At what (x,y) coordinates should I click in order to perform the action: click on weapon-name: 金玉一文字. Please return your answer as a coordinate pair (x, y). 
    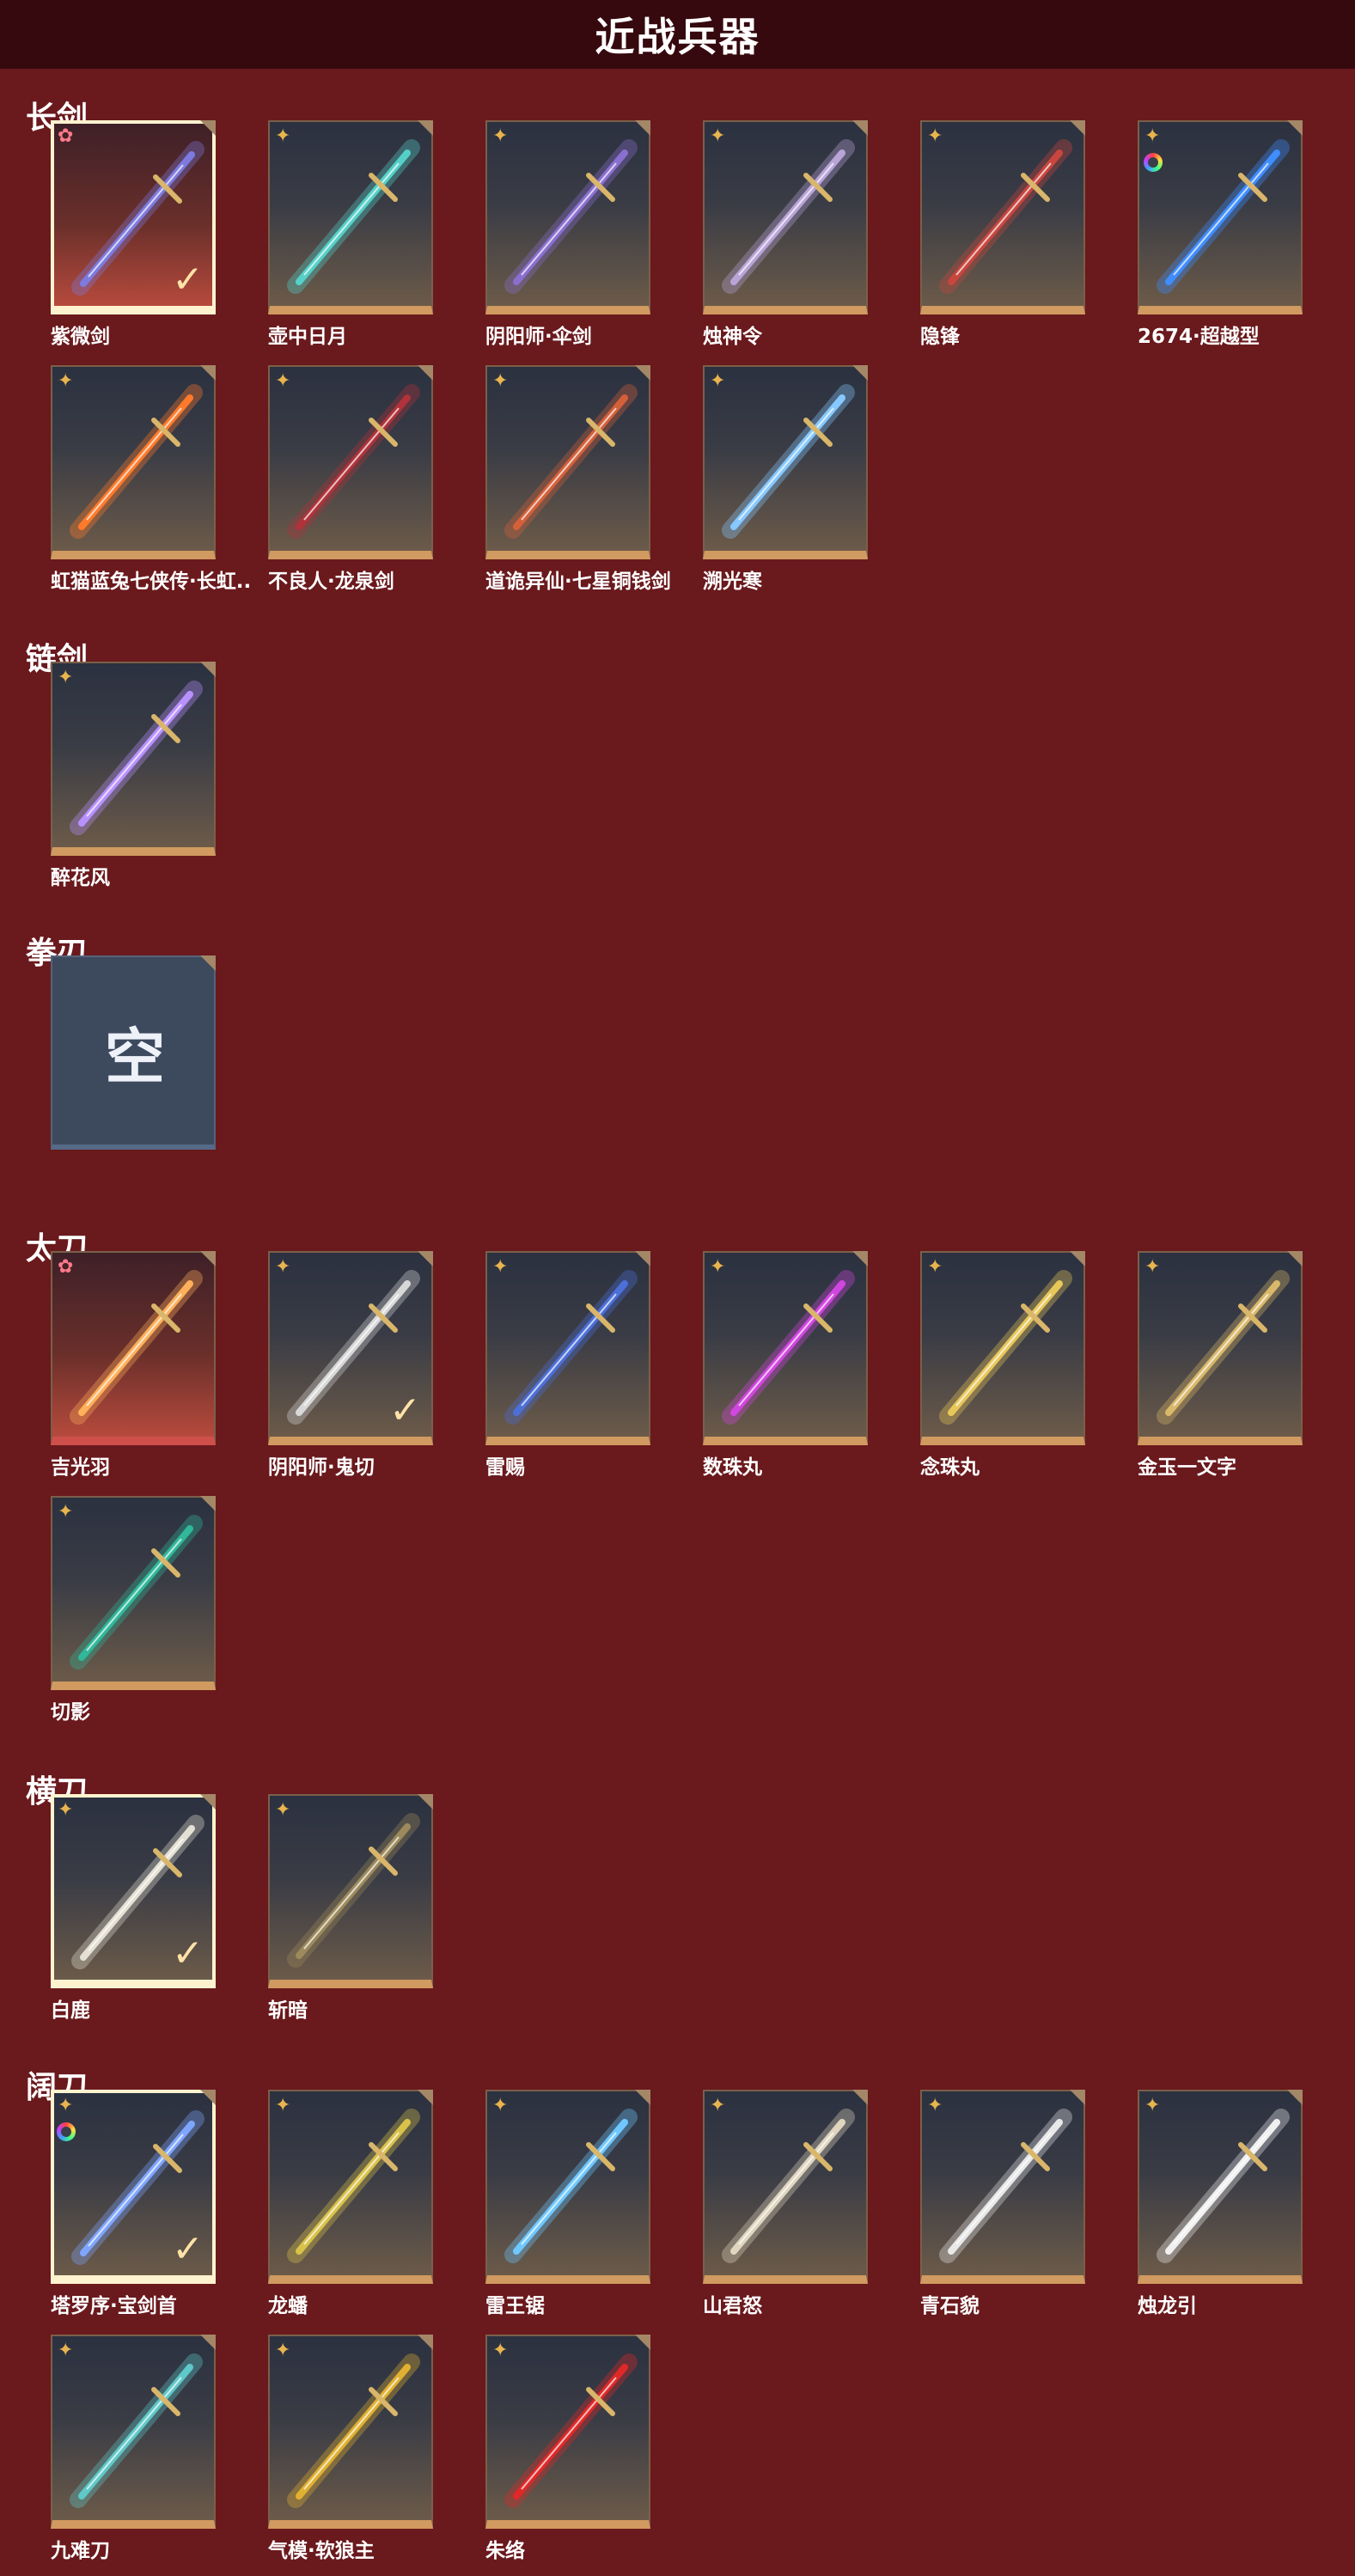
    Looking at the image, I should click on (1187, 1467).